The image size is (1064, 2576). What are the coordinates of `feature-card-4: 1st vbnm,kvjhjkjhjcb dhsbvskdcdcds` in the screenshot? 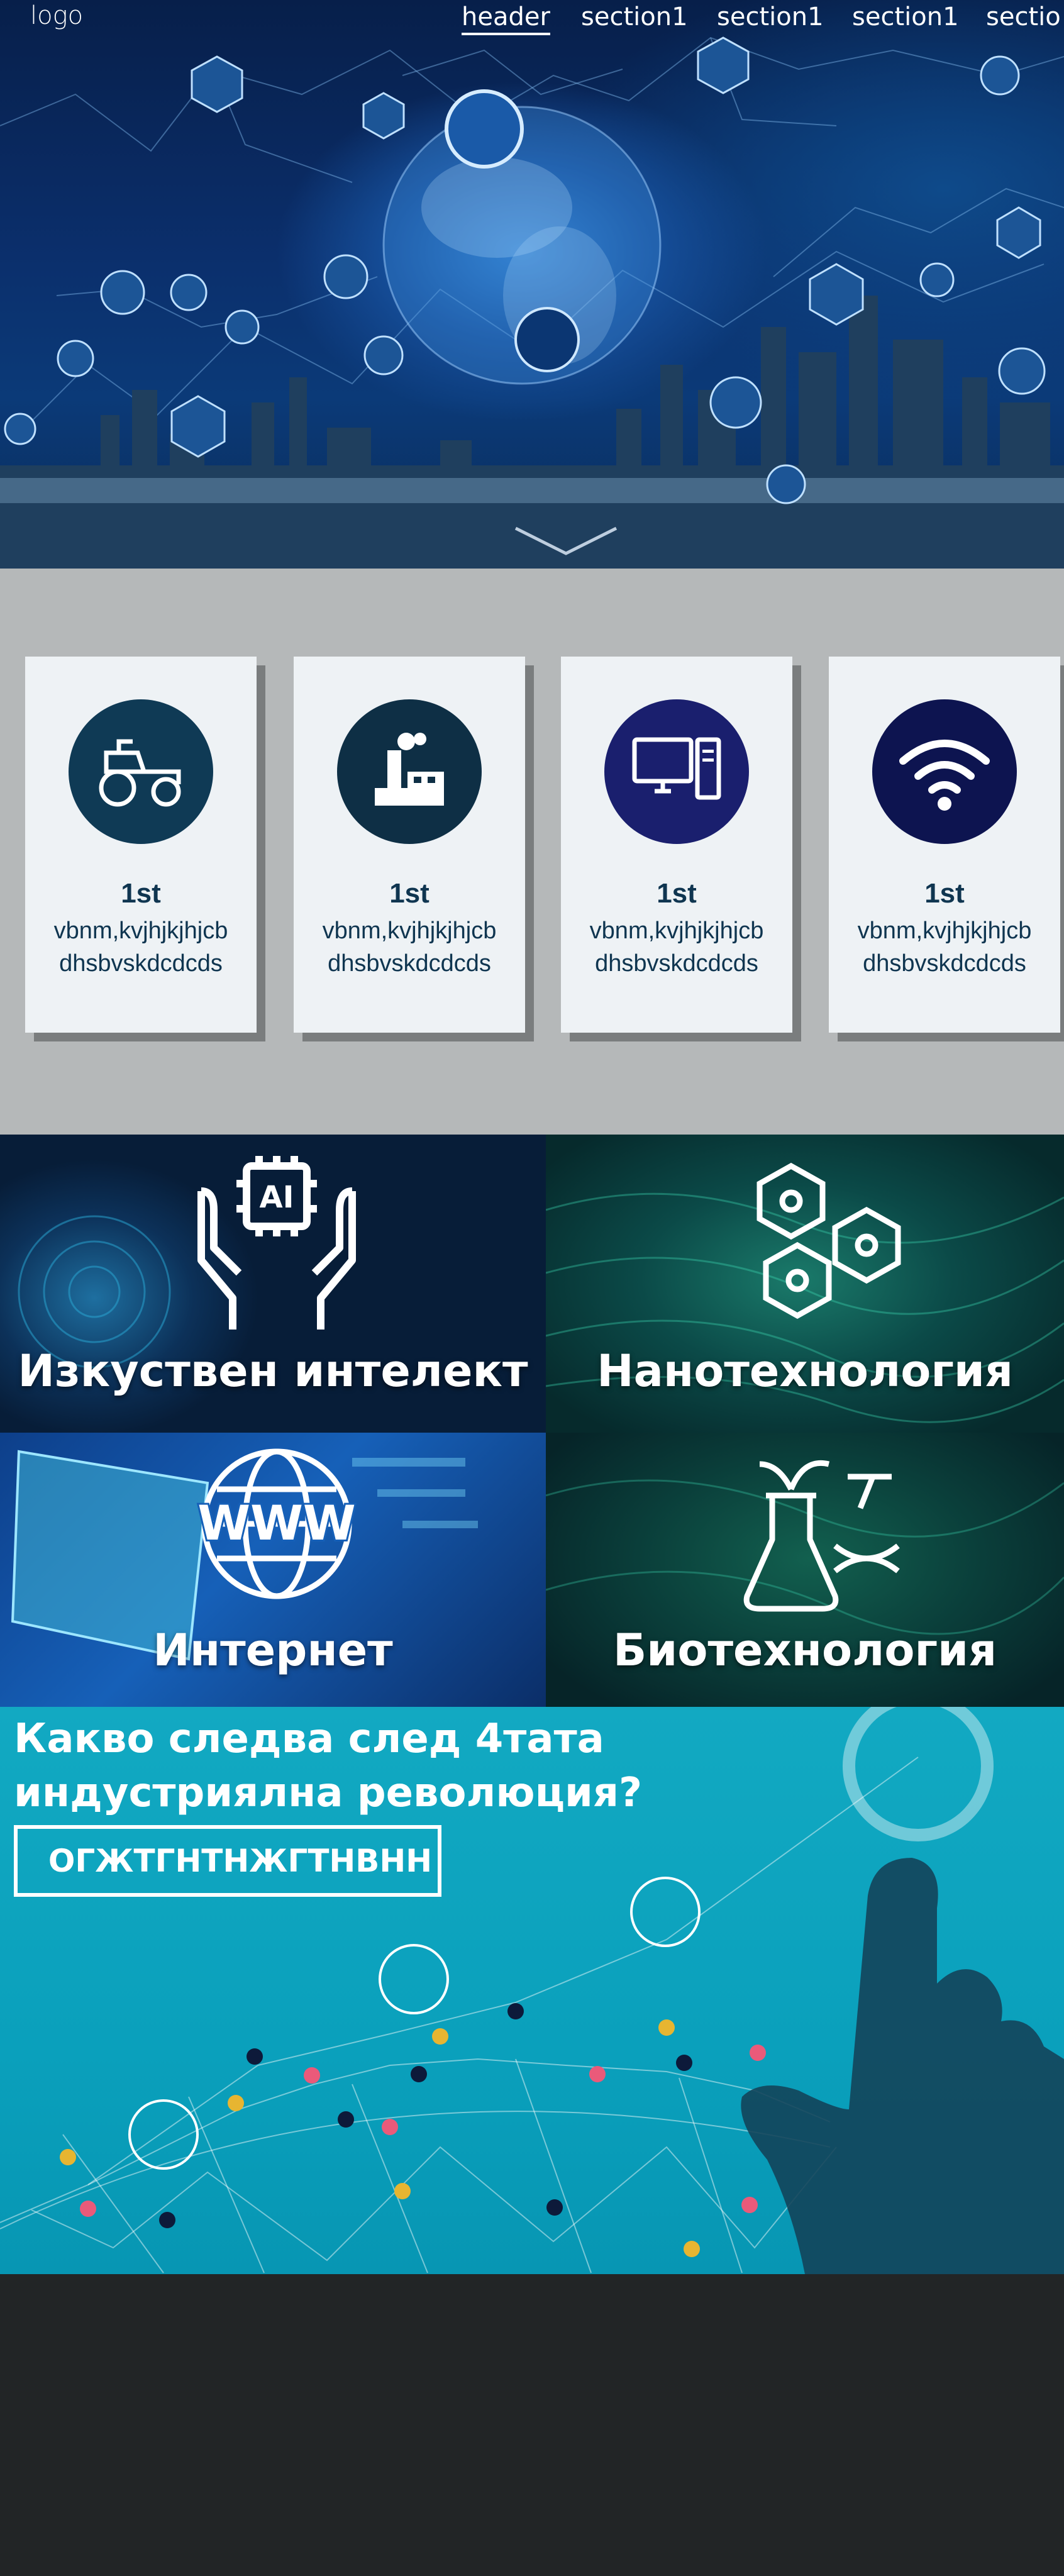 It's located at (944, 845).